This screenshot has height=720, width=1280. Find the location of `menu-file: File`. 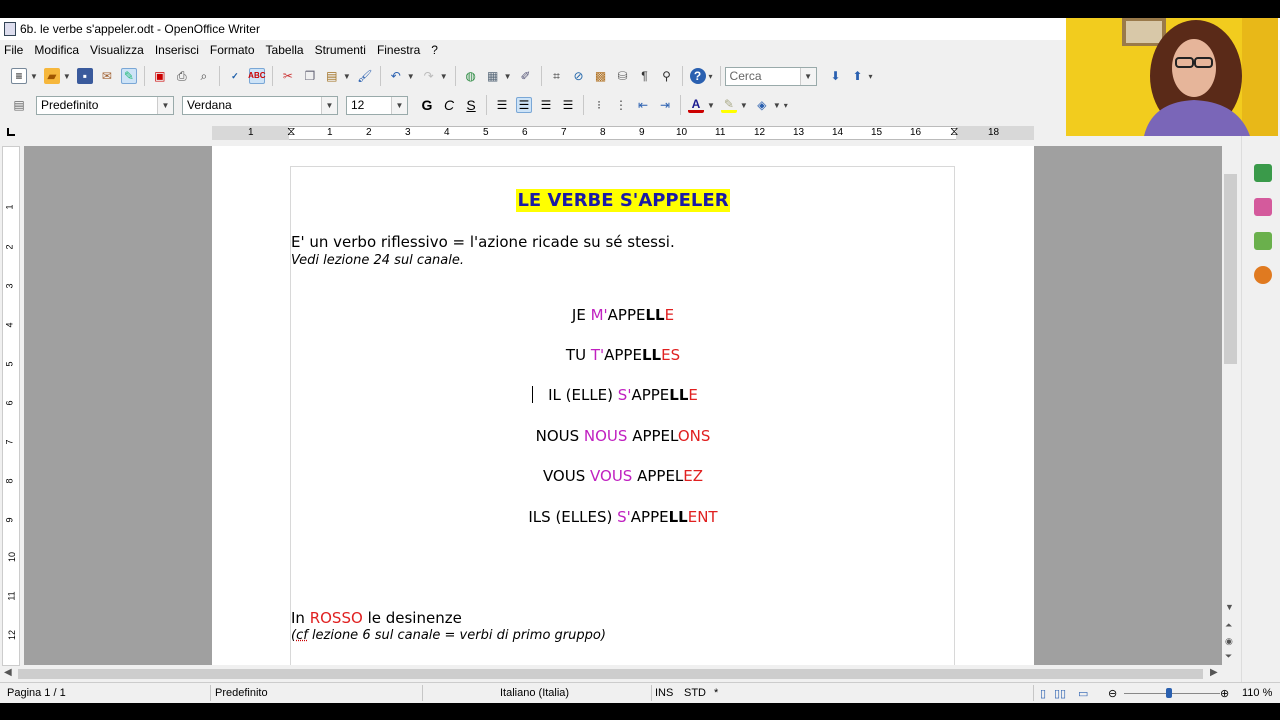

menu-file: File is located at coordinates (13, 50).